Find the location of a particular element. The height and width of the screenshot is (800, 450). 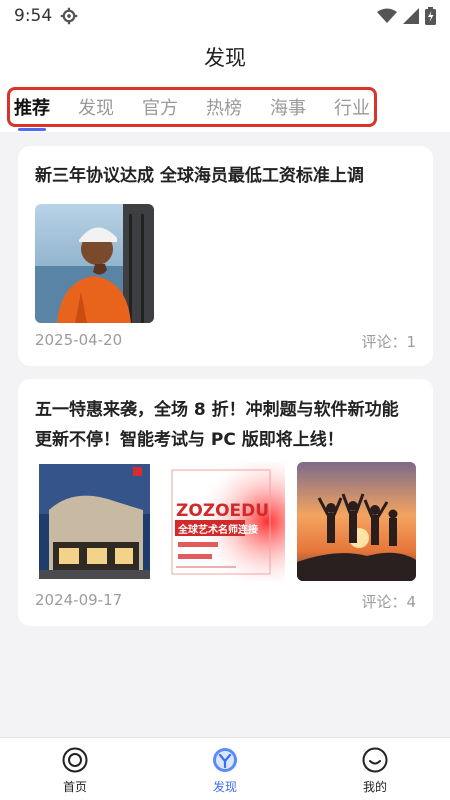

post-title: 新三年协议达成 全球海员最低工资标准上调 is located at coordinates (199, 176).